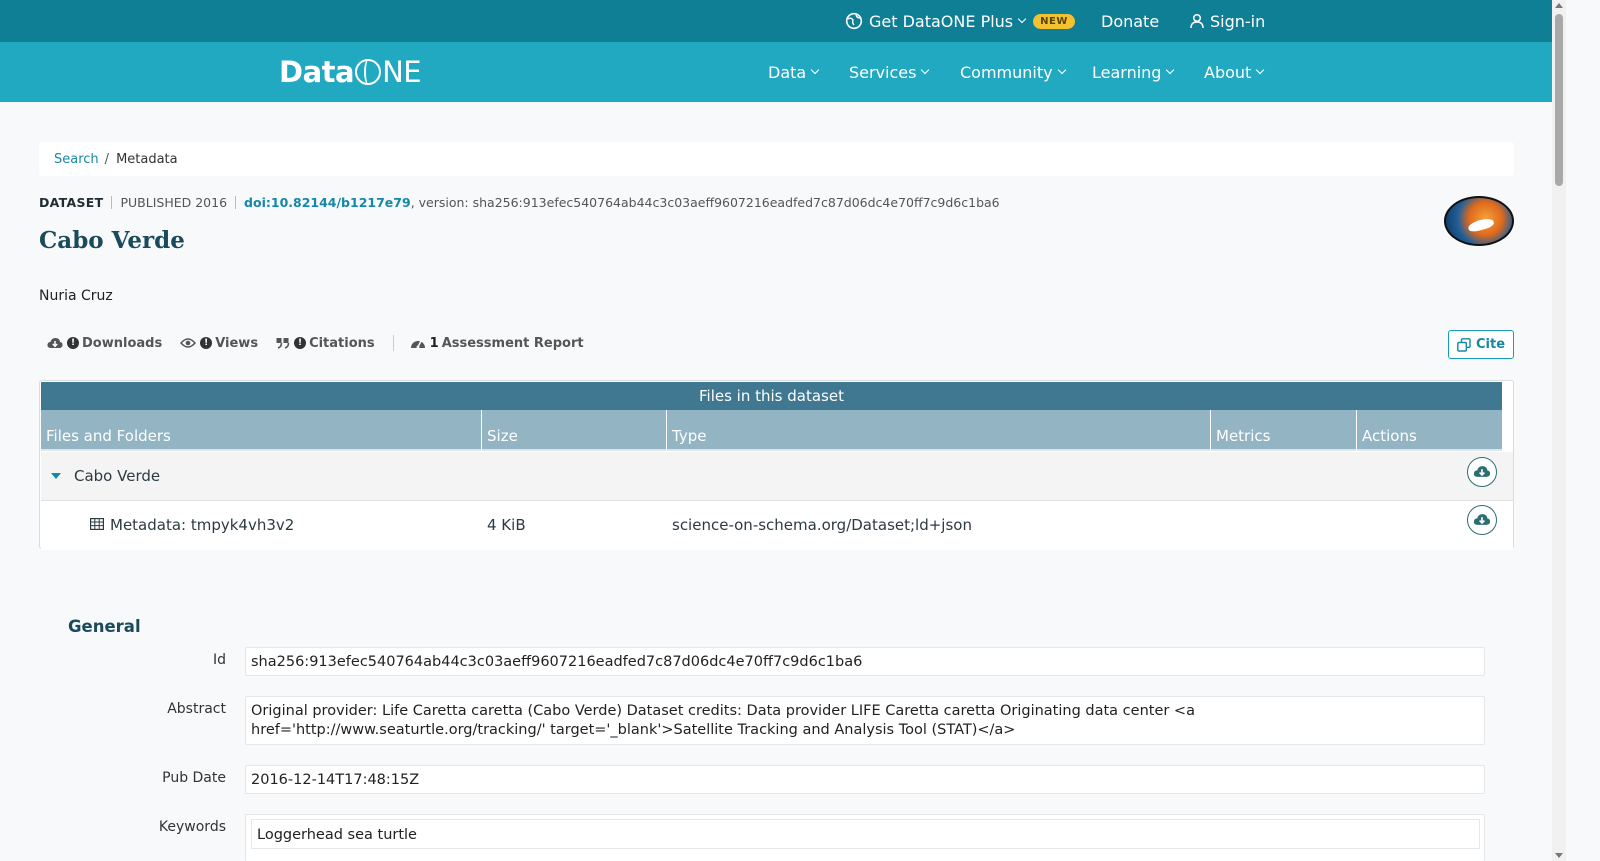  I want to click on views-metric: ! Views, so click(219, 343).